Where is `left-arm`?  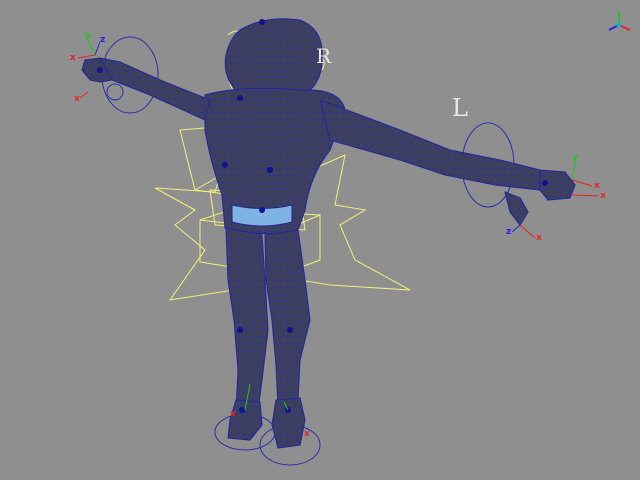 left-arm is located at coordinates (151, 89).